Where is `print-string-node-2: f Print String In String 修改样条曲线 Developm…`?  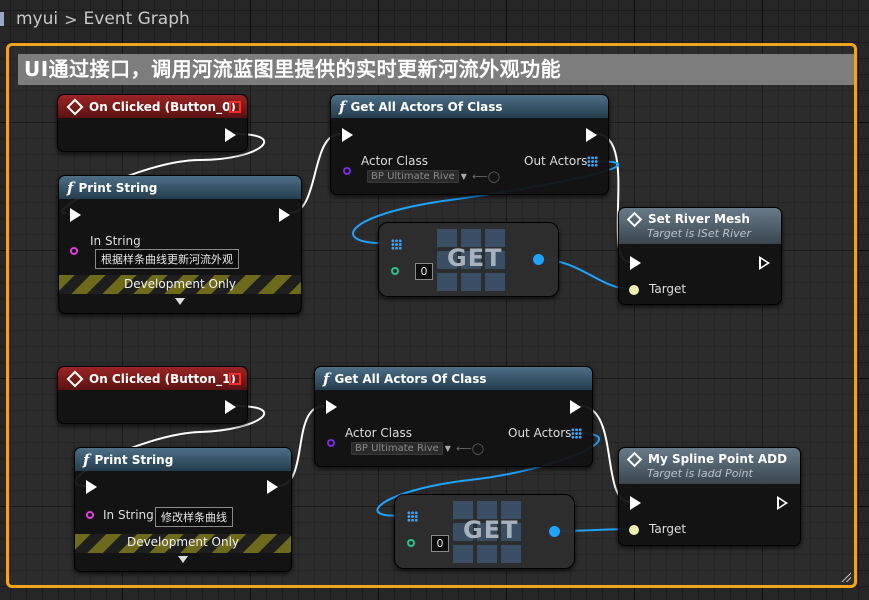 print-string-node-2: f Print String In String 修改样条曲线 Developm… is located at coordinates (183, 509).